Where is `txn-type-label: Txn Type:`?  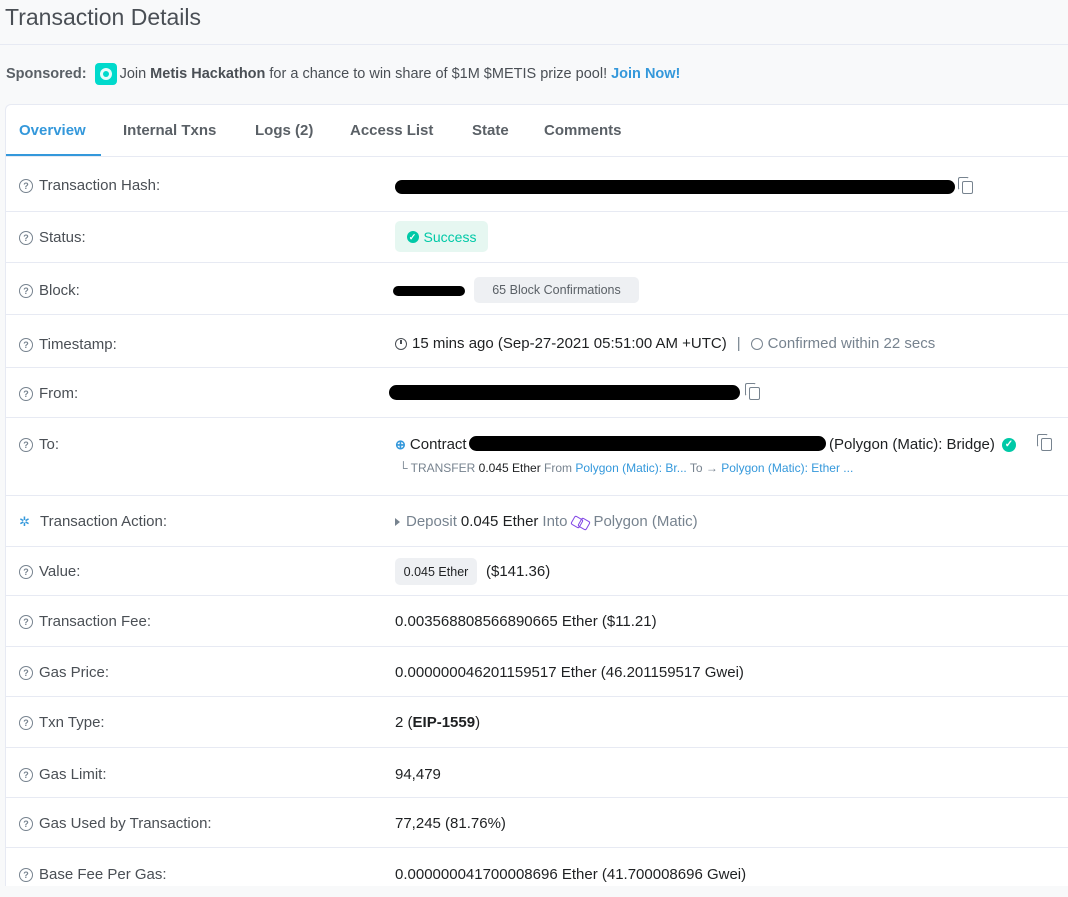 txn-type-label: Txn Type: is located at coordinates (72, 722).